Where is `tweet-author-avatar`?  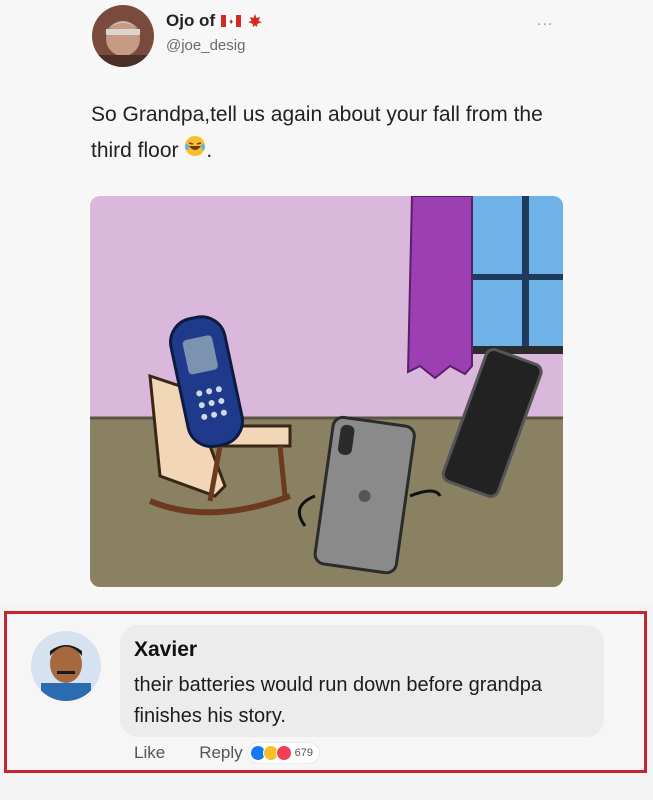
tweet-author-avatar is located at coordinates (123, 36).